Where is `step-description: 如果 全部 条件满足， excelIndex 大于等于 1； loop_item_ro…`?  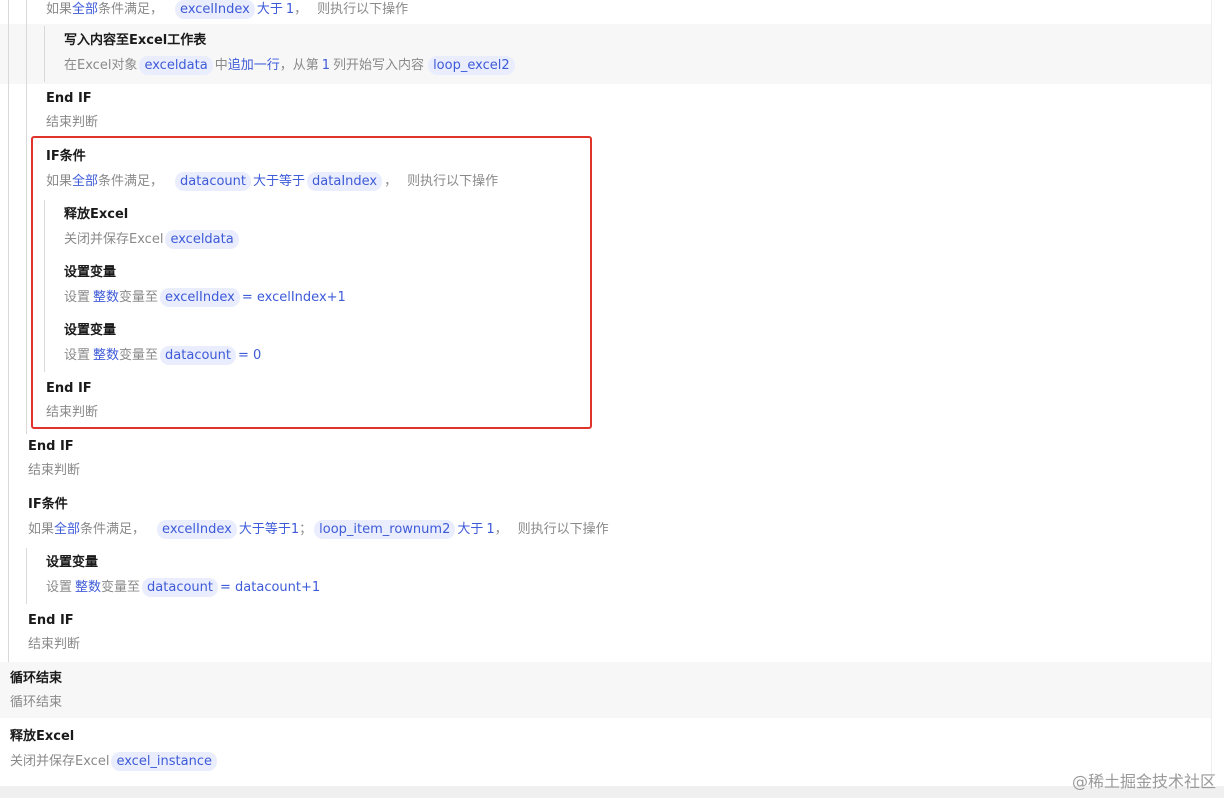 step-description: 如果 全部 条件满足， excelIndex 大于等于 1； loop_item_ro… is located at coordinates (318, 529).